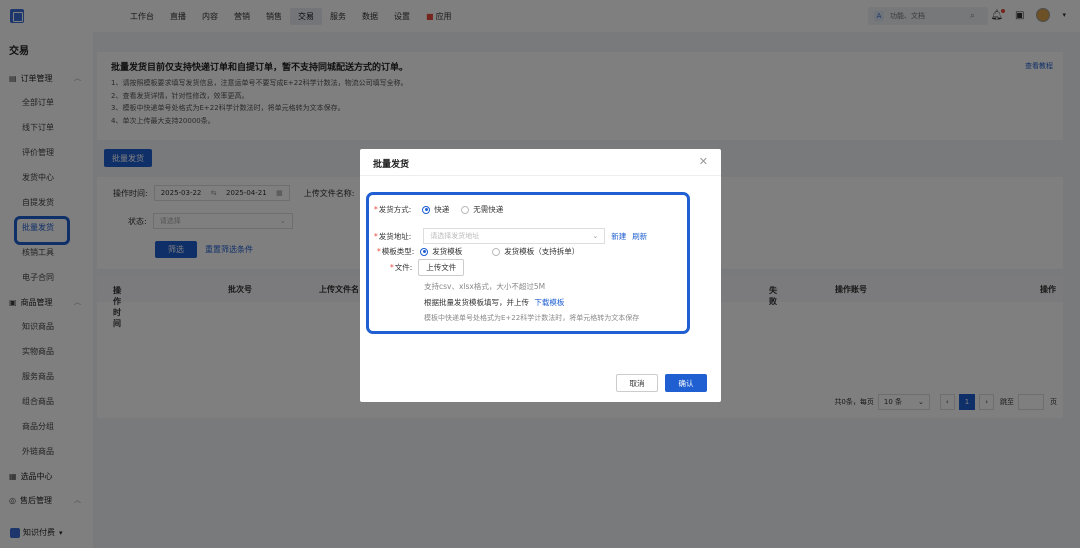 The width and height of the screenshot is (1080, 548). What do you see at coordinates (488, 209) in the screenshot?
I see `radio-label: 无需快递` at bounding box center [488, 209].